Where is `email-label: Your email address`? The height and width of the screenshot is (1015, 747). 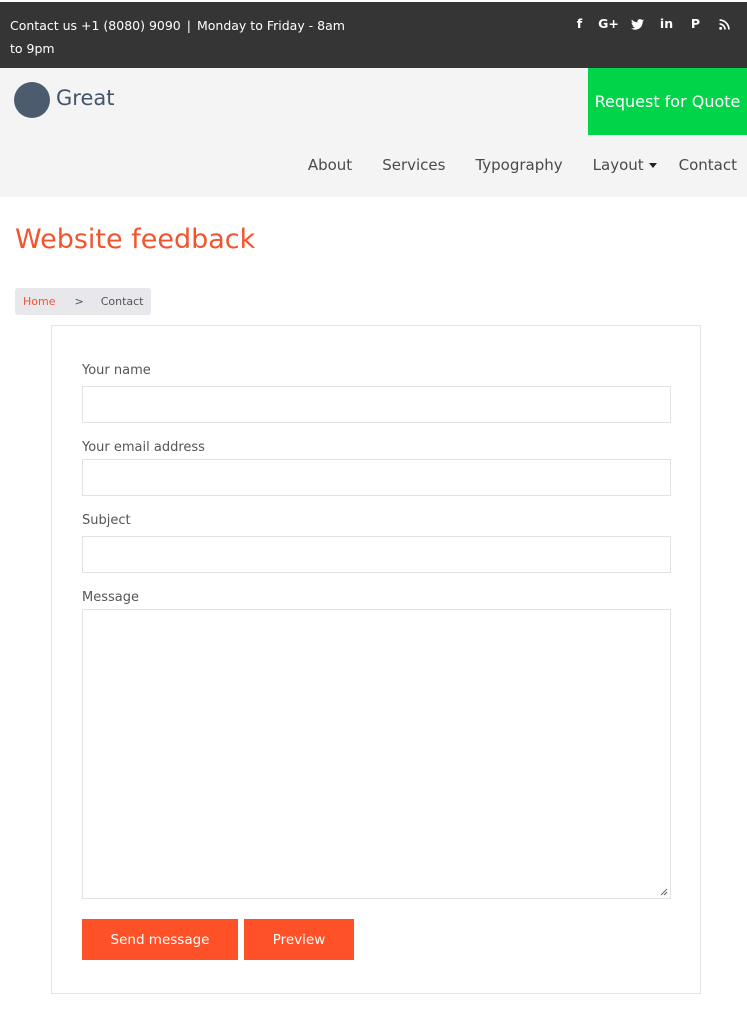
email-label: Your email address is located at coordinates (143, 447).